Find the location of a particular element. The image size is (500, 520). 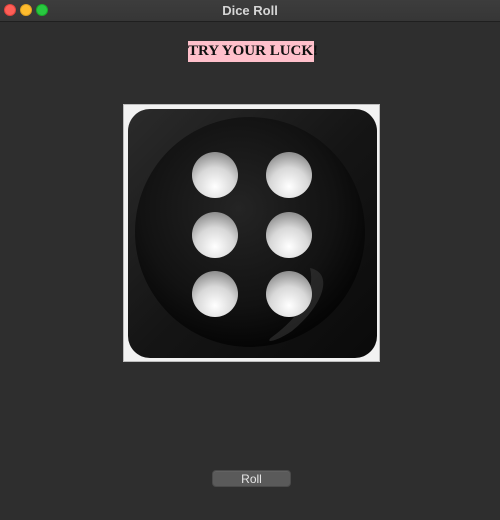

window-title: Dice Roll is located at coordinates (250, 10).